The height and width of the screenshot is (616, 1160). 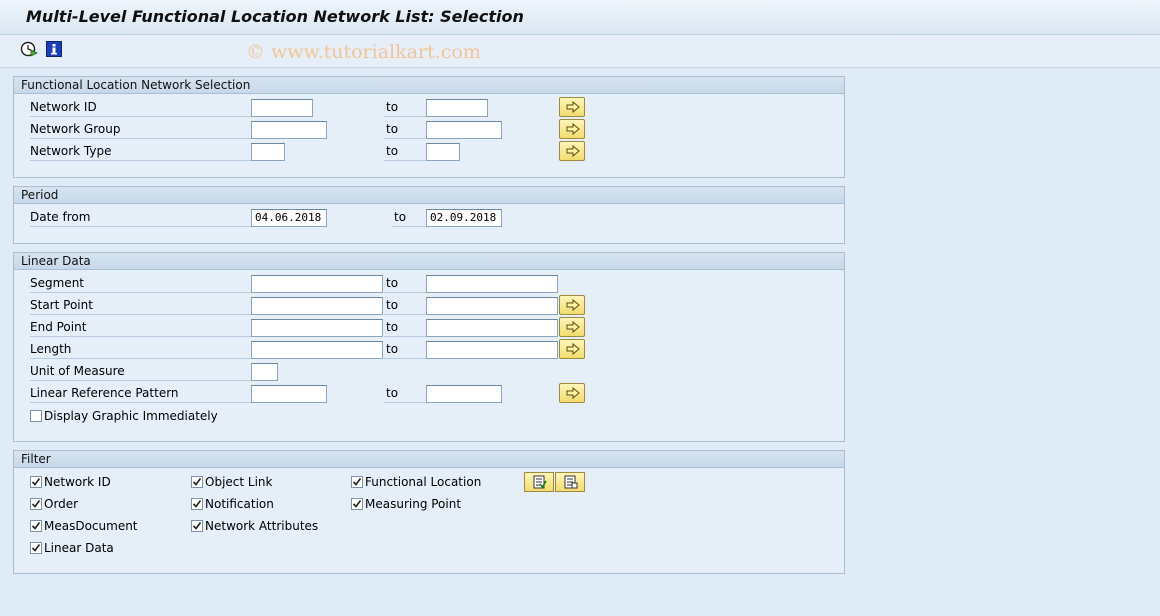 What do you see at coordinates (79, 548) in the screenshot?
I see `filter-linear-data-label: Linear Data` at bounding box center [79, 548].